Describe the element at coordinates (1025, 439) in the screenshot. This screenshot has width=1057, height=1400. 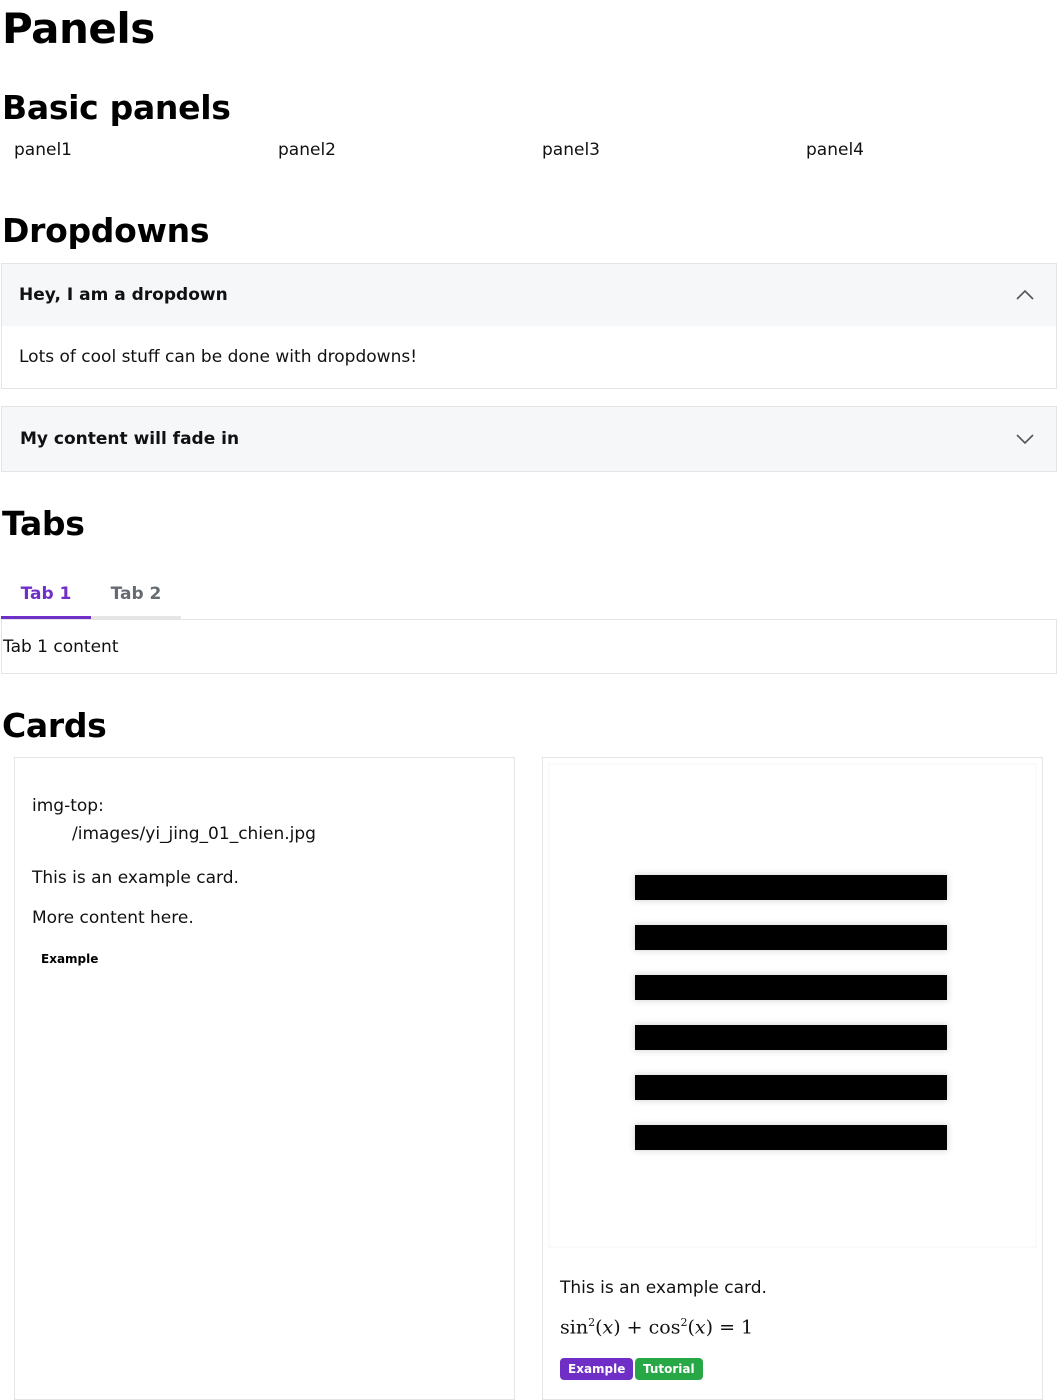
I see `chevron-down-icon` at that location.